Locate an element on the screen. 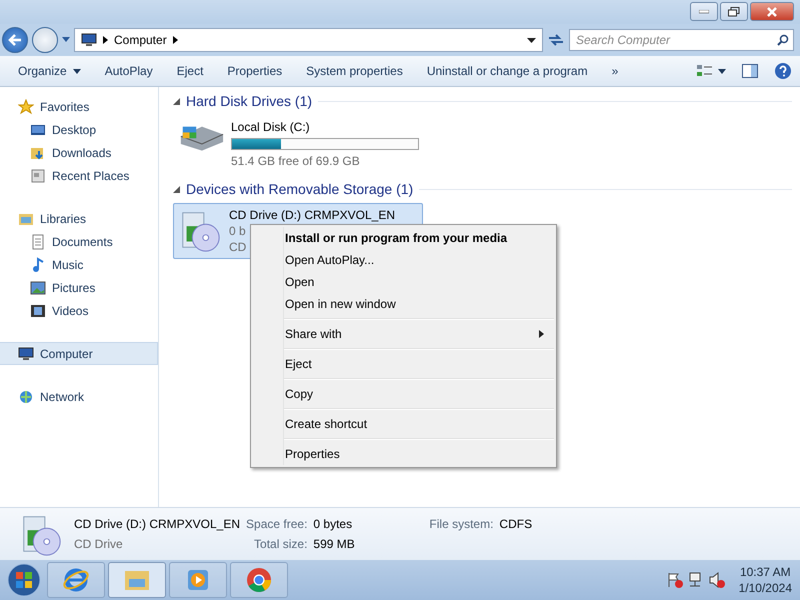 Image resolution: width=800 pixels, height=600 pixels. field-value: CDFS is located at coordinates (515, 524).